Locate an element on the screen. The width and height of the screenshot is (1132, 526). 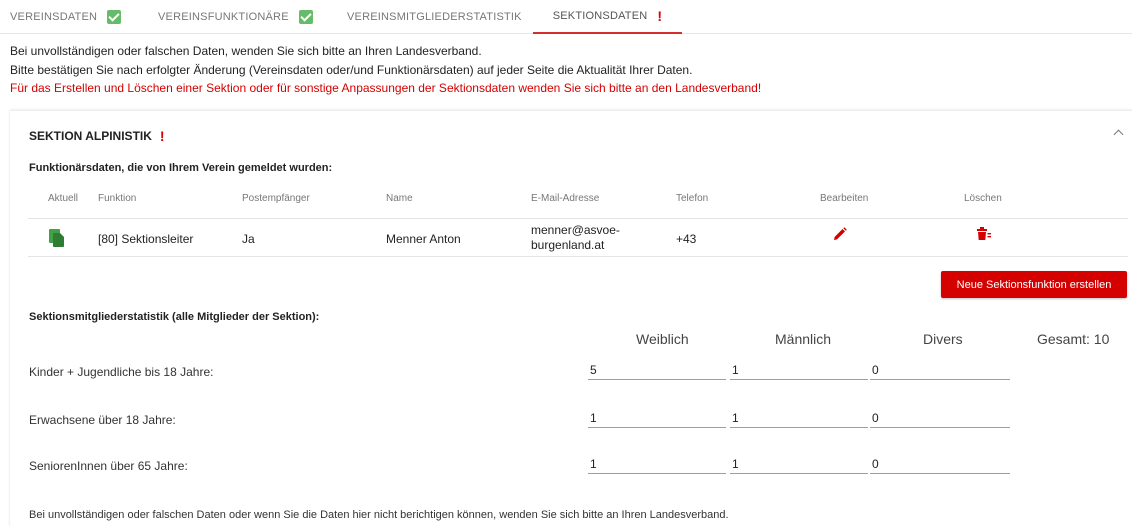
tab-vereinsfunktionaere: Vereinsfunktionäre is located at coordinates (235, 17).